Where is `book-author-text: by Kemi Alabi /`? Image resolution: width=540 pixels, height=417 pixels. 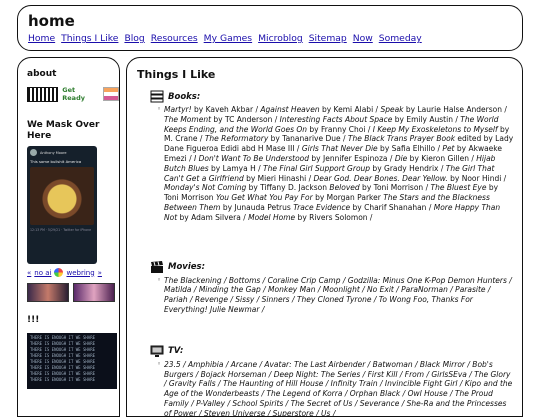 book-author-text: by Kemi Alabi / is located at coordinates (350, 109).